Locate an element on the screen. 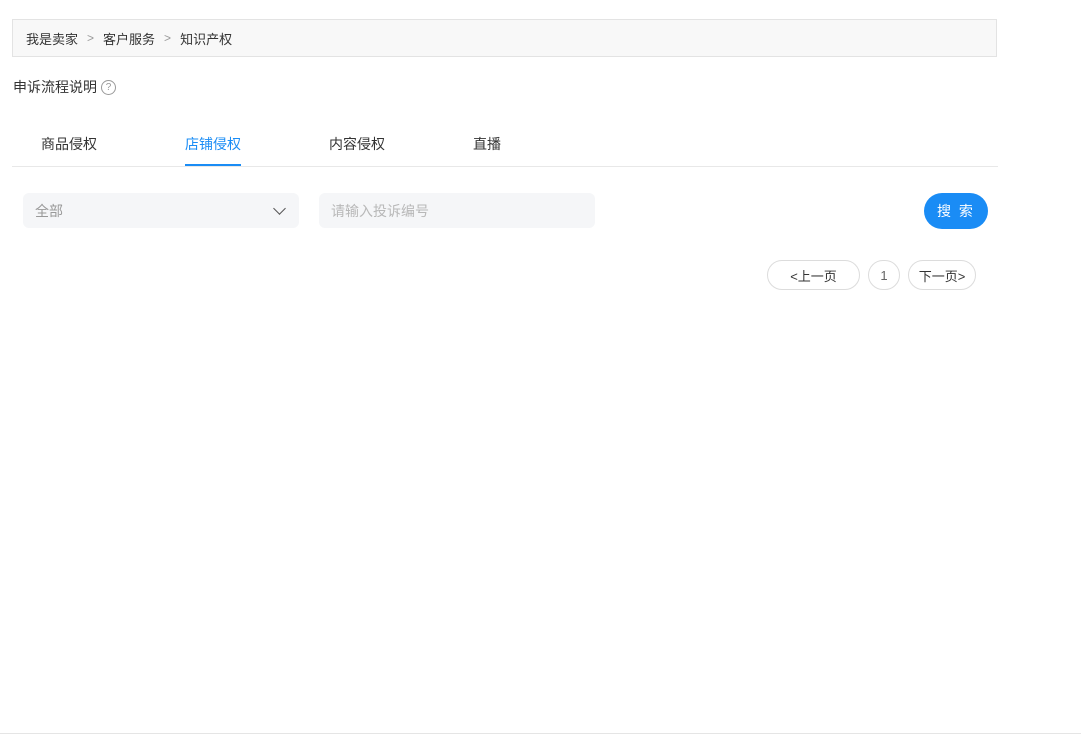 This screenshot has height=741, width=1081. tab-store-infringement: 店铺侵权 is located at coordinates (213, 146).